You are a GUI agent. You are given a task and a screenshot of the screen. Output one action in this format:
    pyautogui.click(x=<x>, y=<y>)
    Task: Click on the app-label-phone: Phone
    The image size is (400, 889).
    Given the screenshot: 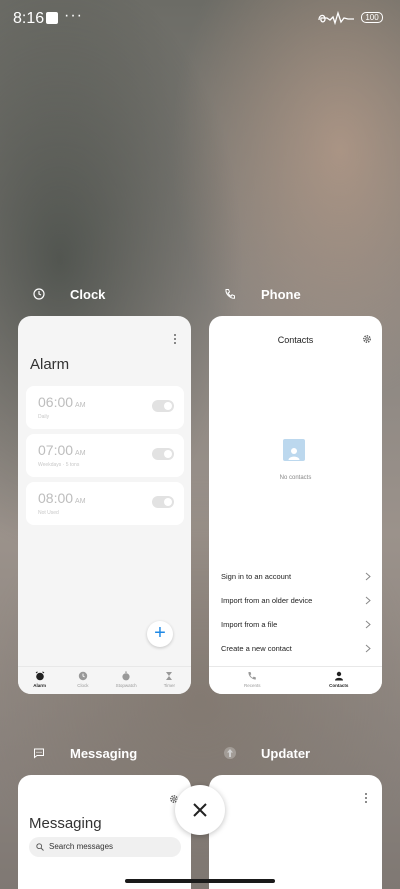 What is the action you would take?
    pyautogui.click(x=260, y=294)
    